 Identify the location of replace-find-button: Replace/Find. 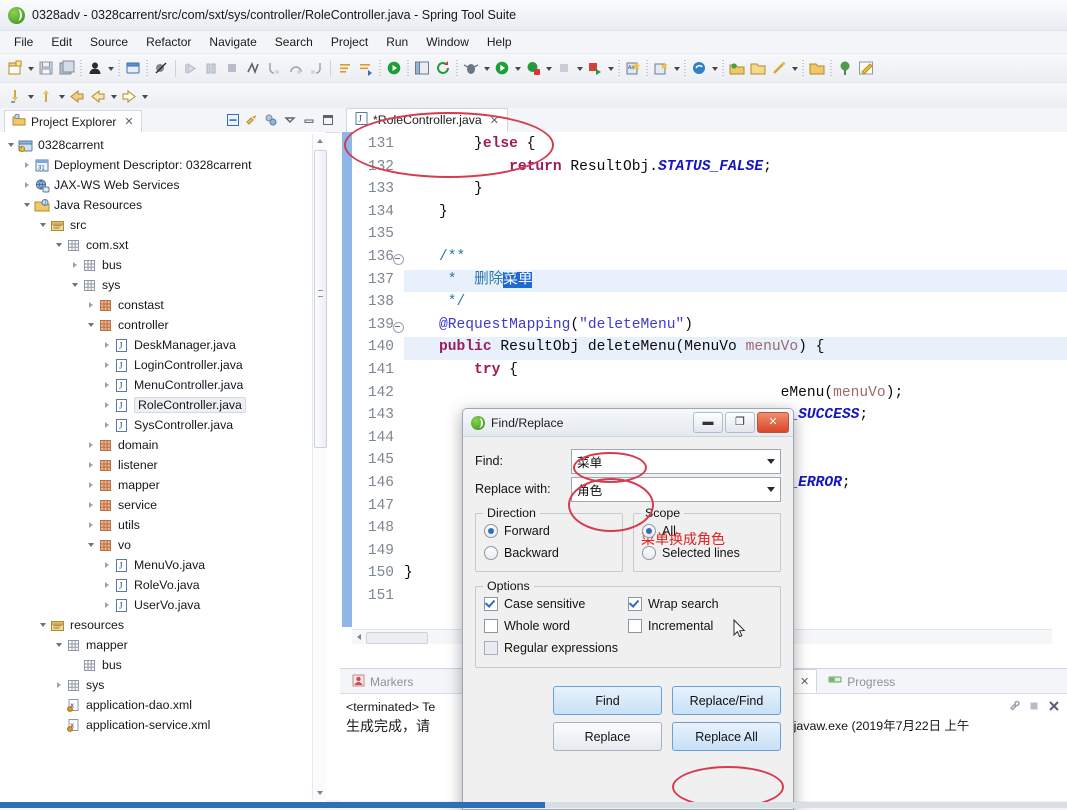
(726, 700).